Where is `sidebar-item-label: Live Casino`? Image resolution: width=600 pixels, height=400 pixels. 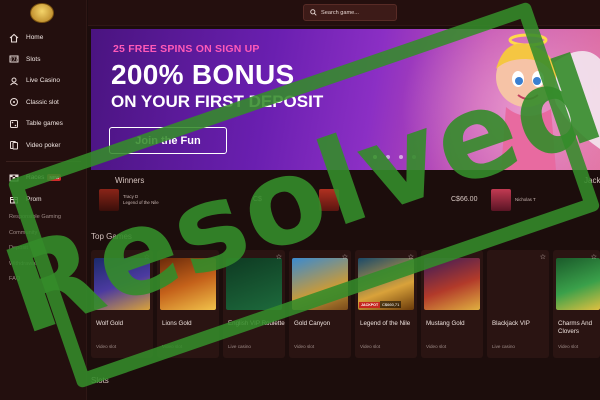
sidebar-item-label: Live Casino is located at coordinates (43, 81).